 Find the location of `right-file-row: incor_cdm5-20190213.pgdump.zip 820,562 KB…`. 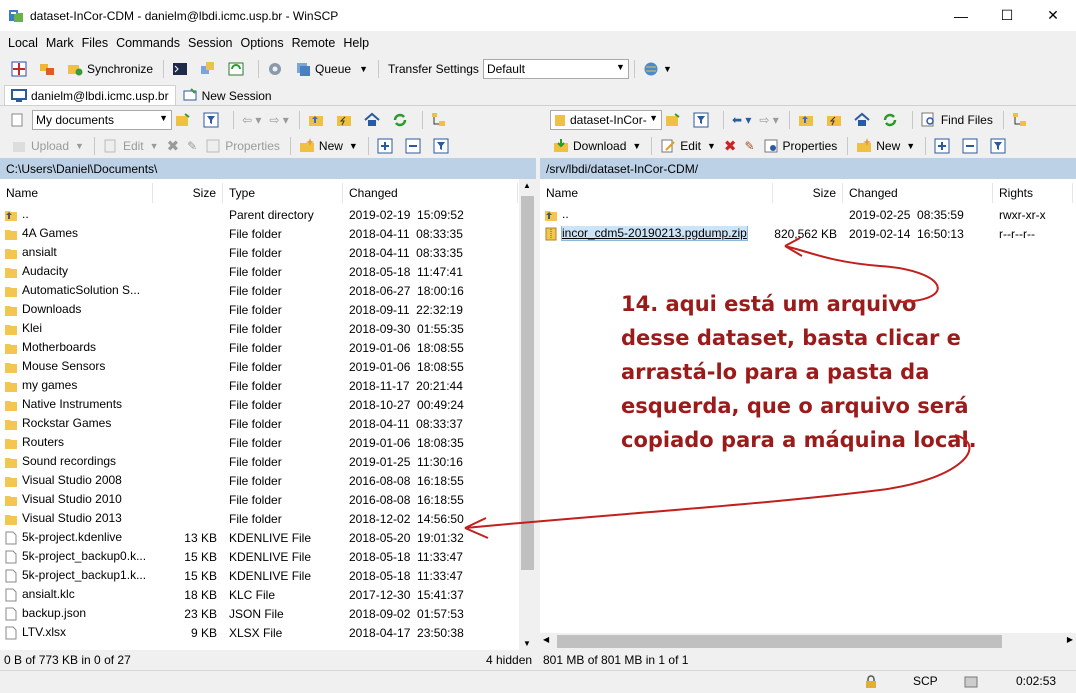

right-file-row: incor_cdm5-20190213.pgdump.zip 820,562 KB… is located at coordinates (808, 233).